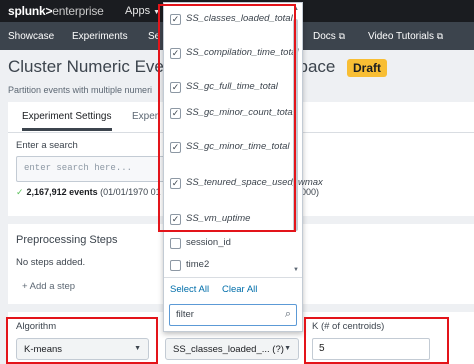 This screenshot has height=364, width=474. What do you see at coordinates (138, 11) in the screenshot?
I see `apps-label: Apps` at bounding box center [138, 11].